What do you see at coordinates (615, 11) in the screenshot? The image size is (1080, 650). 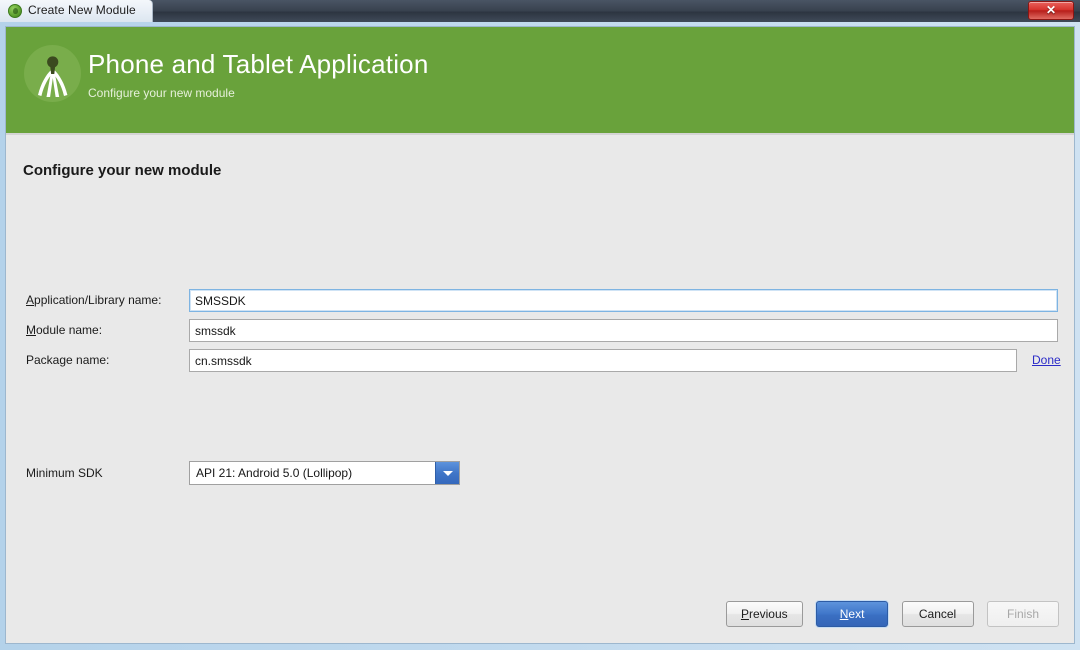 I see `titlebar-glass` at bounding box center [615, 11].